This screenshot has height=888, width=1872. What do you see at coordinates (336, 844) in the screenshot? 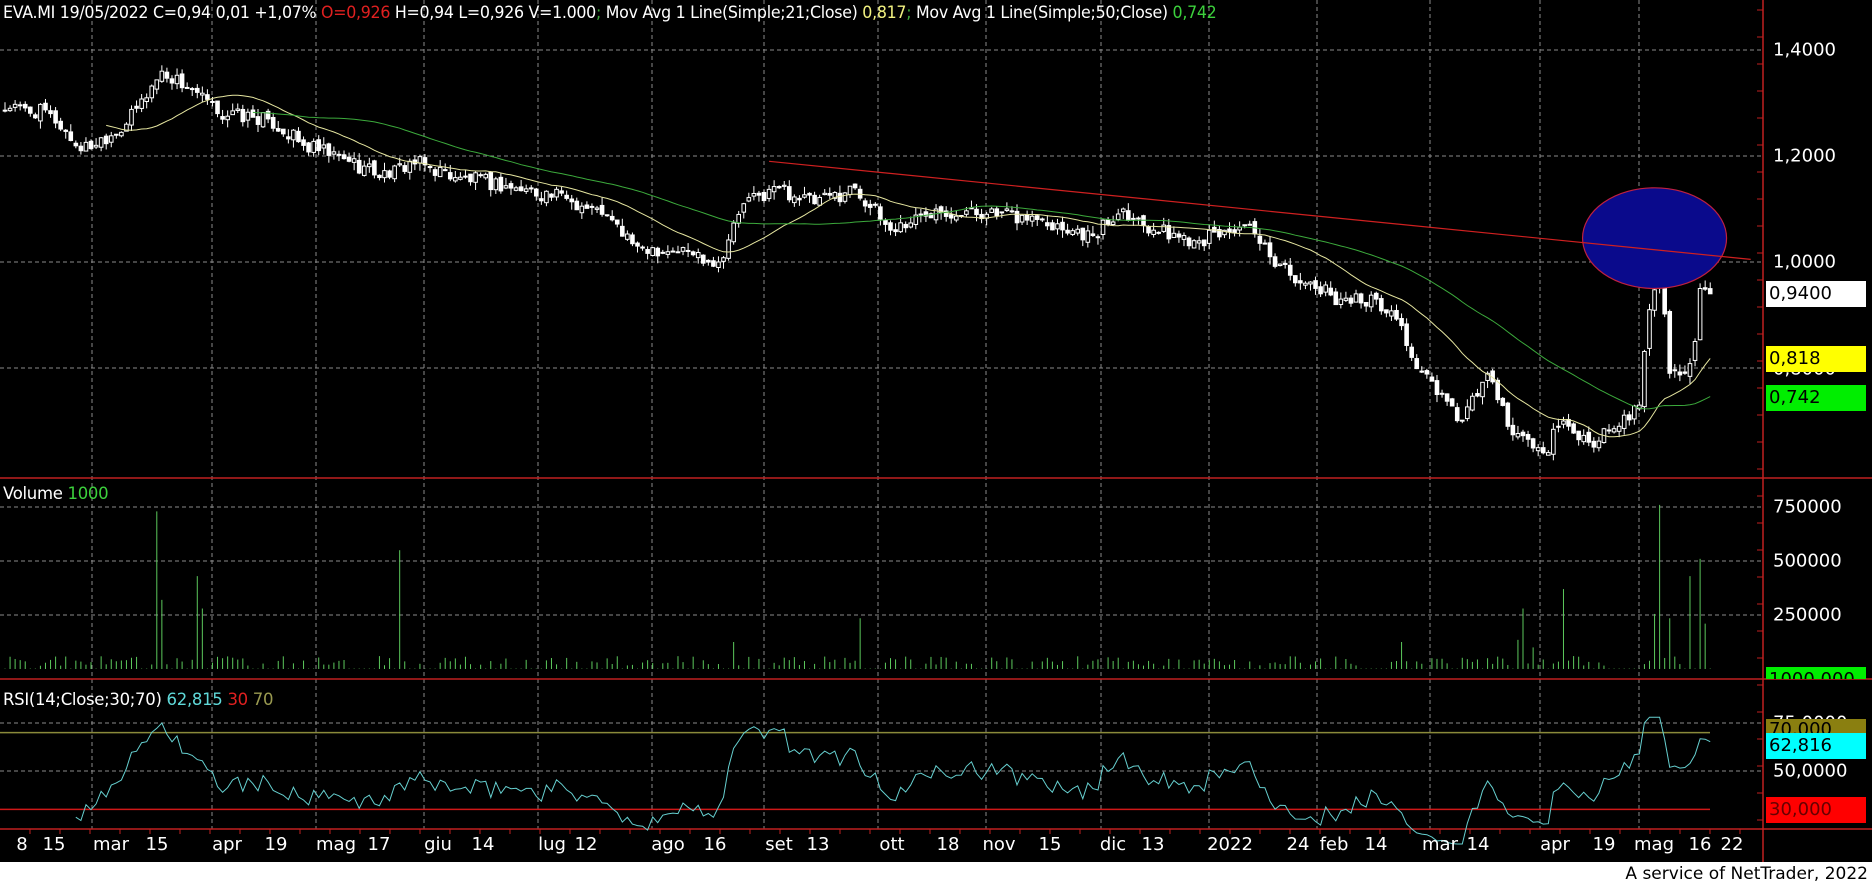
I see `date-tick-label: mag` at bounding box center [336, 844].